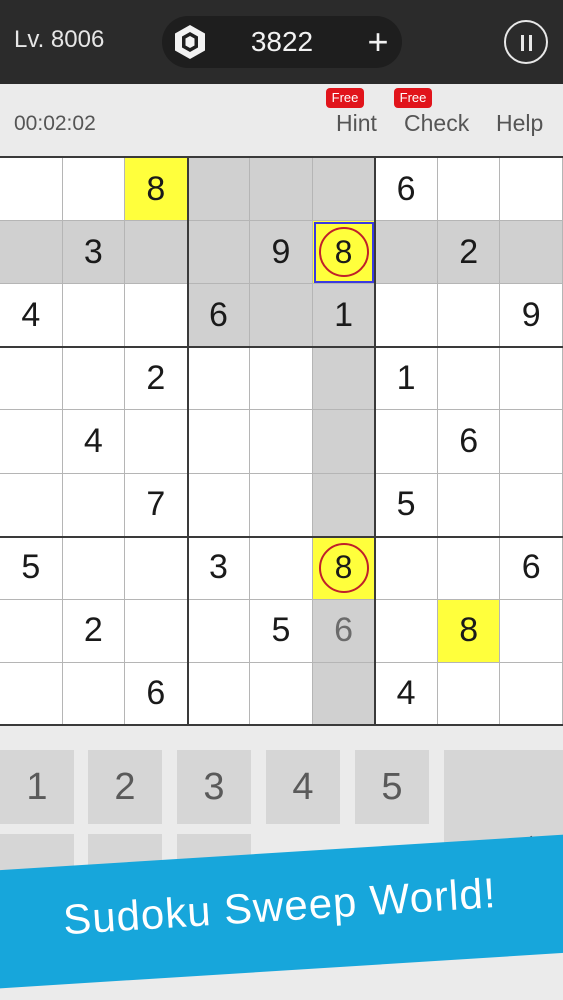 This screenshot has width=563, height=1000. What do you see at coordinates (303, 787) in the screenshot?
I see `number-button-4: 4` at bounding box center [303, 787].